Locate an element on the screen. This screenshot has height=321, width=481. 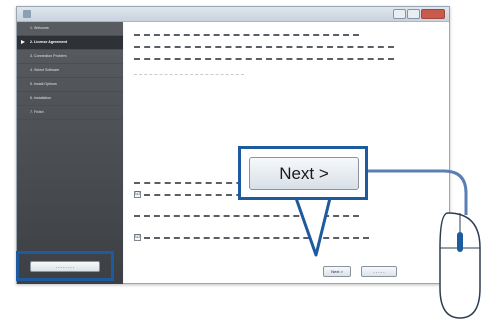
next-button-callout: Next > is located at coordinates (303, 173).